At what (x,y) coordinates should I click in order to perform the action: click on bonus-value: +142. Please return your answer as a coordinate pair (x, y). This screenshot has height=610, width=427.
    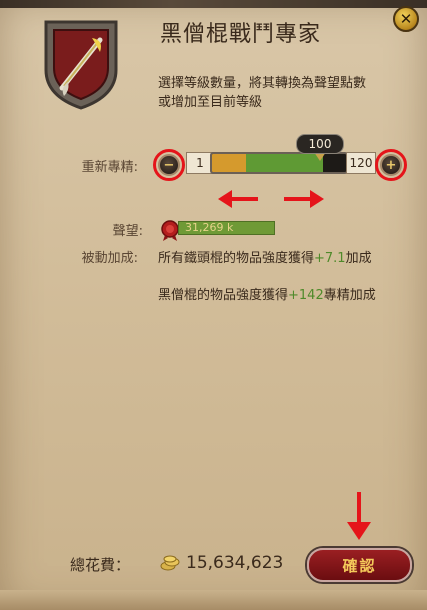
    Looking at the image, I should click on (306, 295).